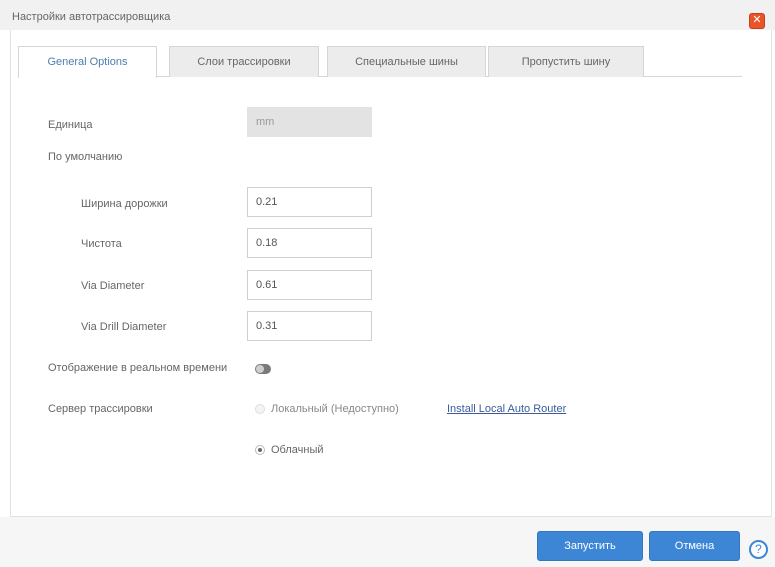  What do you see at coordinates (694, 546) in the screenshot?
I see `cancel-button: Отмена` at bounding box center [694, 546].